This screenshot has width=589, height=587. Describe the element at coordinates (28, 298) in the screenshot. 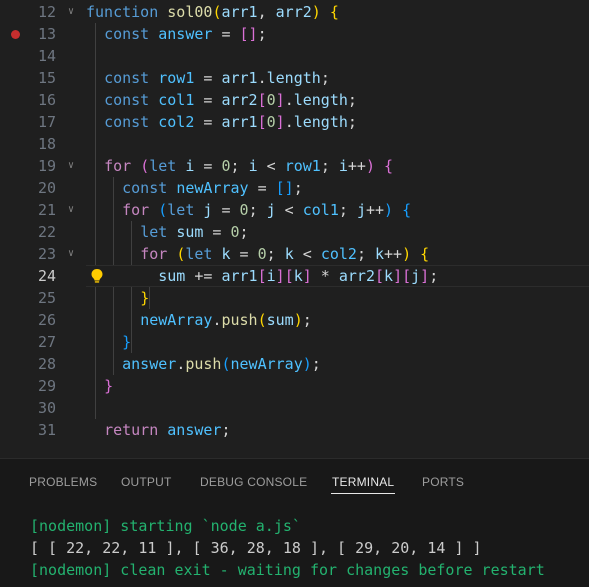

I see `line-number: 25` at that location.